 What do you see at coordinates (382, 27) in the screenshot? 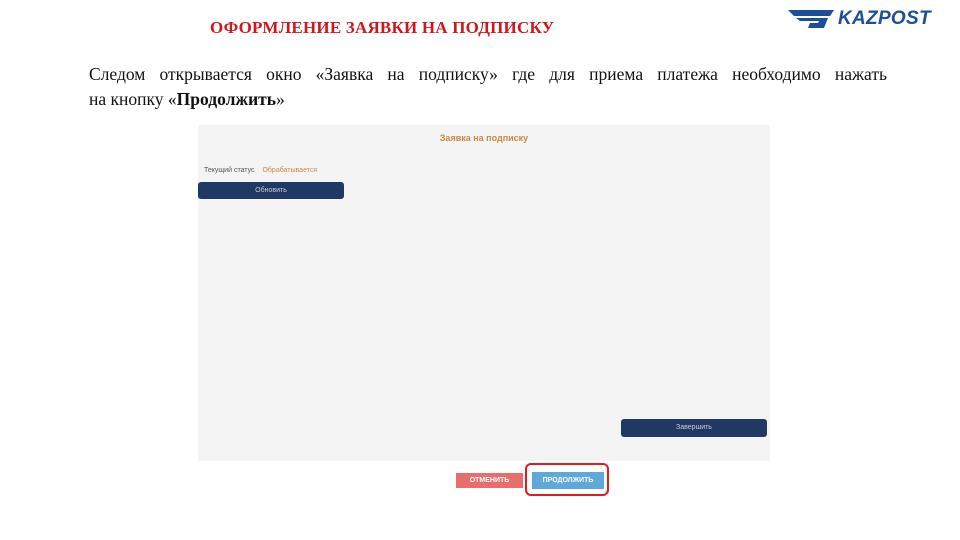
I see `slide-title: ОФОРМЛЕНИЕ ЗАЯВКИ НА ПОДПИСКУ` at bounding box center [382, 27].